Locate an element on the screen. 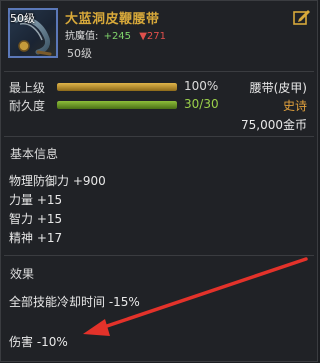 The image size is (320, 363). stat-line: 智力 +15 is located at coordinates (36, 219).